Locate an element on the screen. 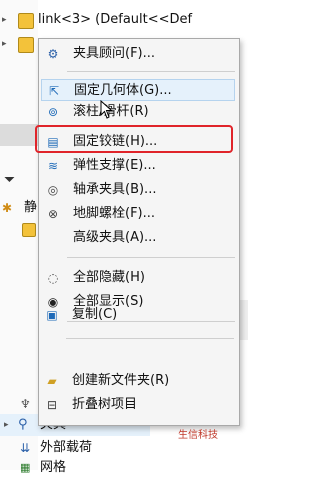  new-folder-icon: ▰ is located at coordinates (52, 381).